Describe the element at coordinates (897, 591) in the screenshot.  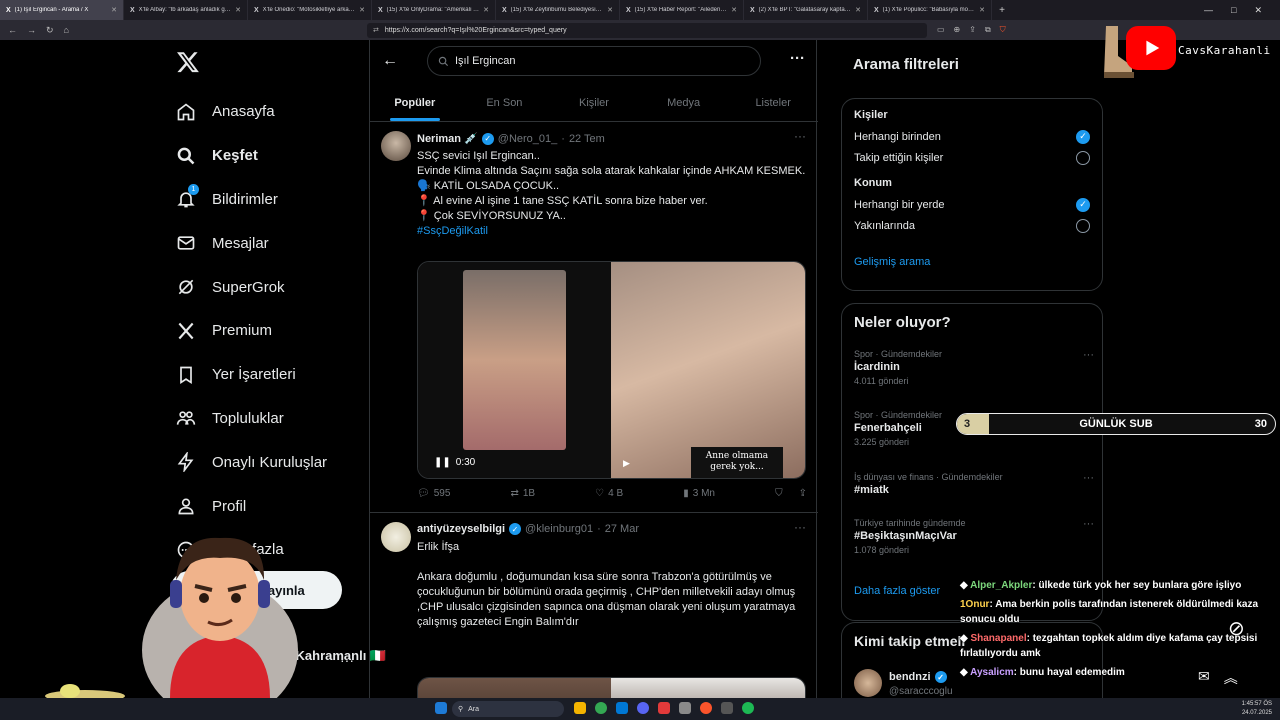
I see `show-more-link: Daha fazla göster` at that location.